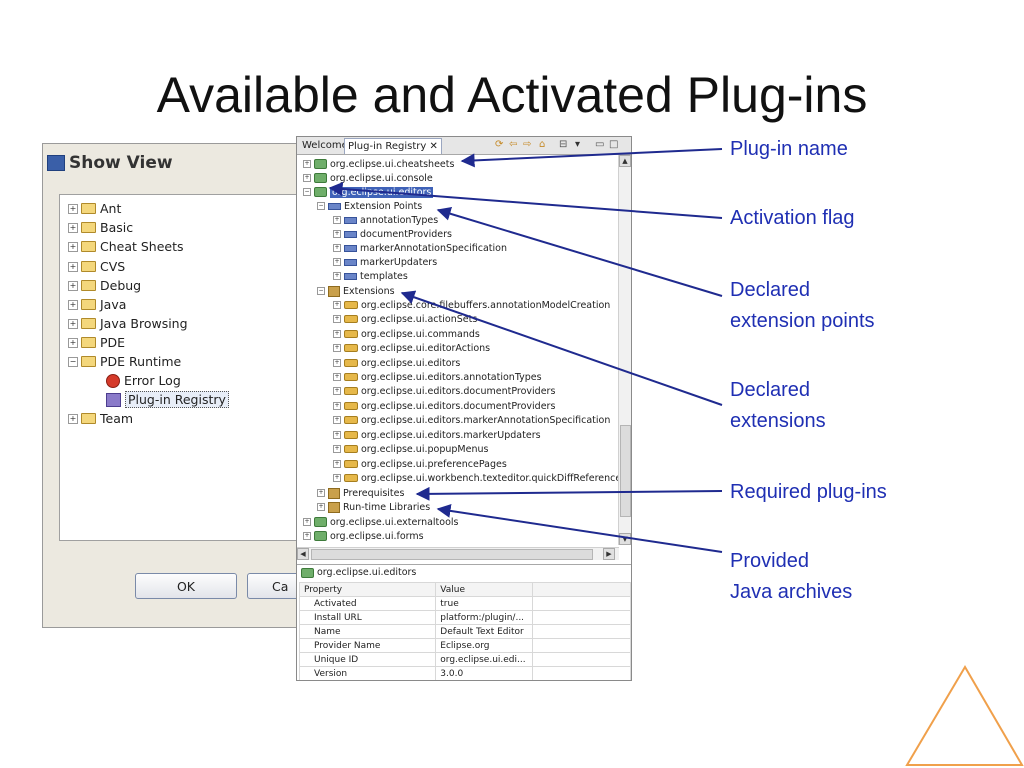 The width and height of the screenshot is (1024, 768). I want to click on callout-activation-flag: Activation flag, so click(792, 218).